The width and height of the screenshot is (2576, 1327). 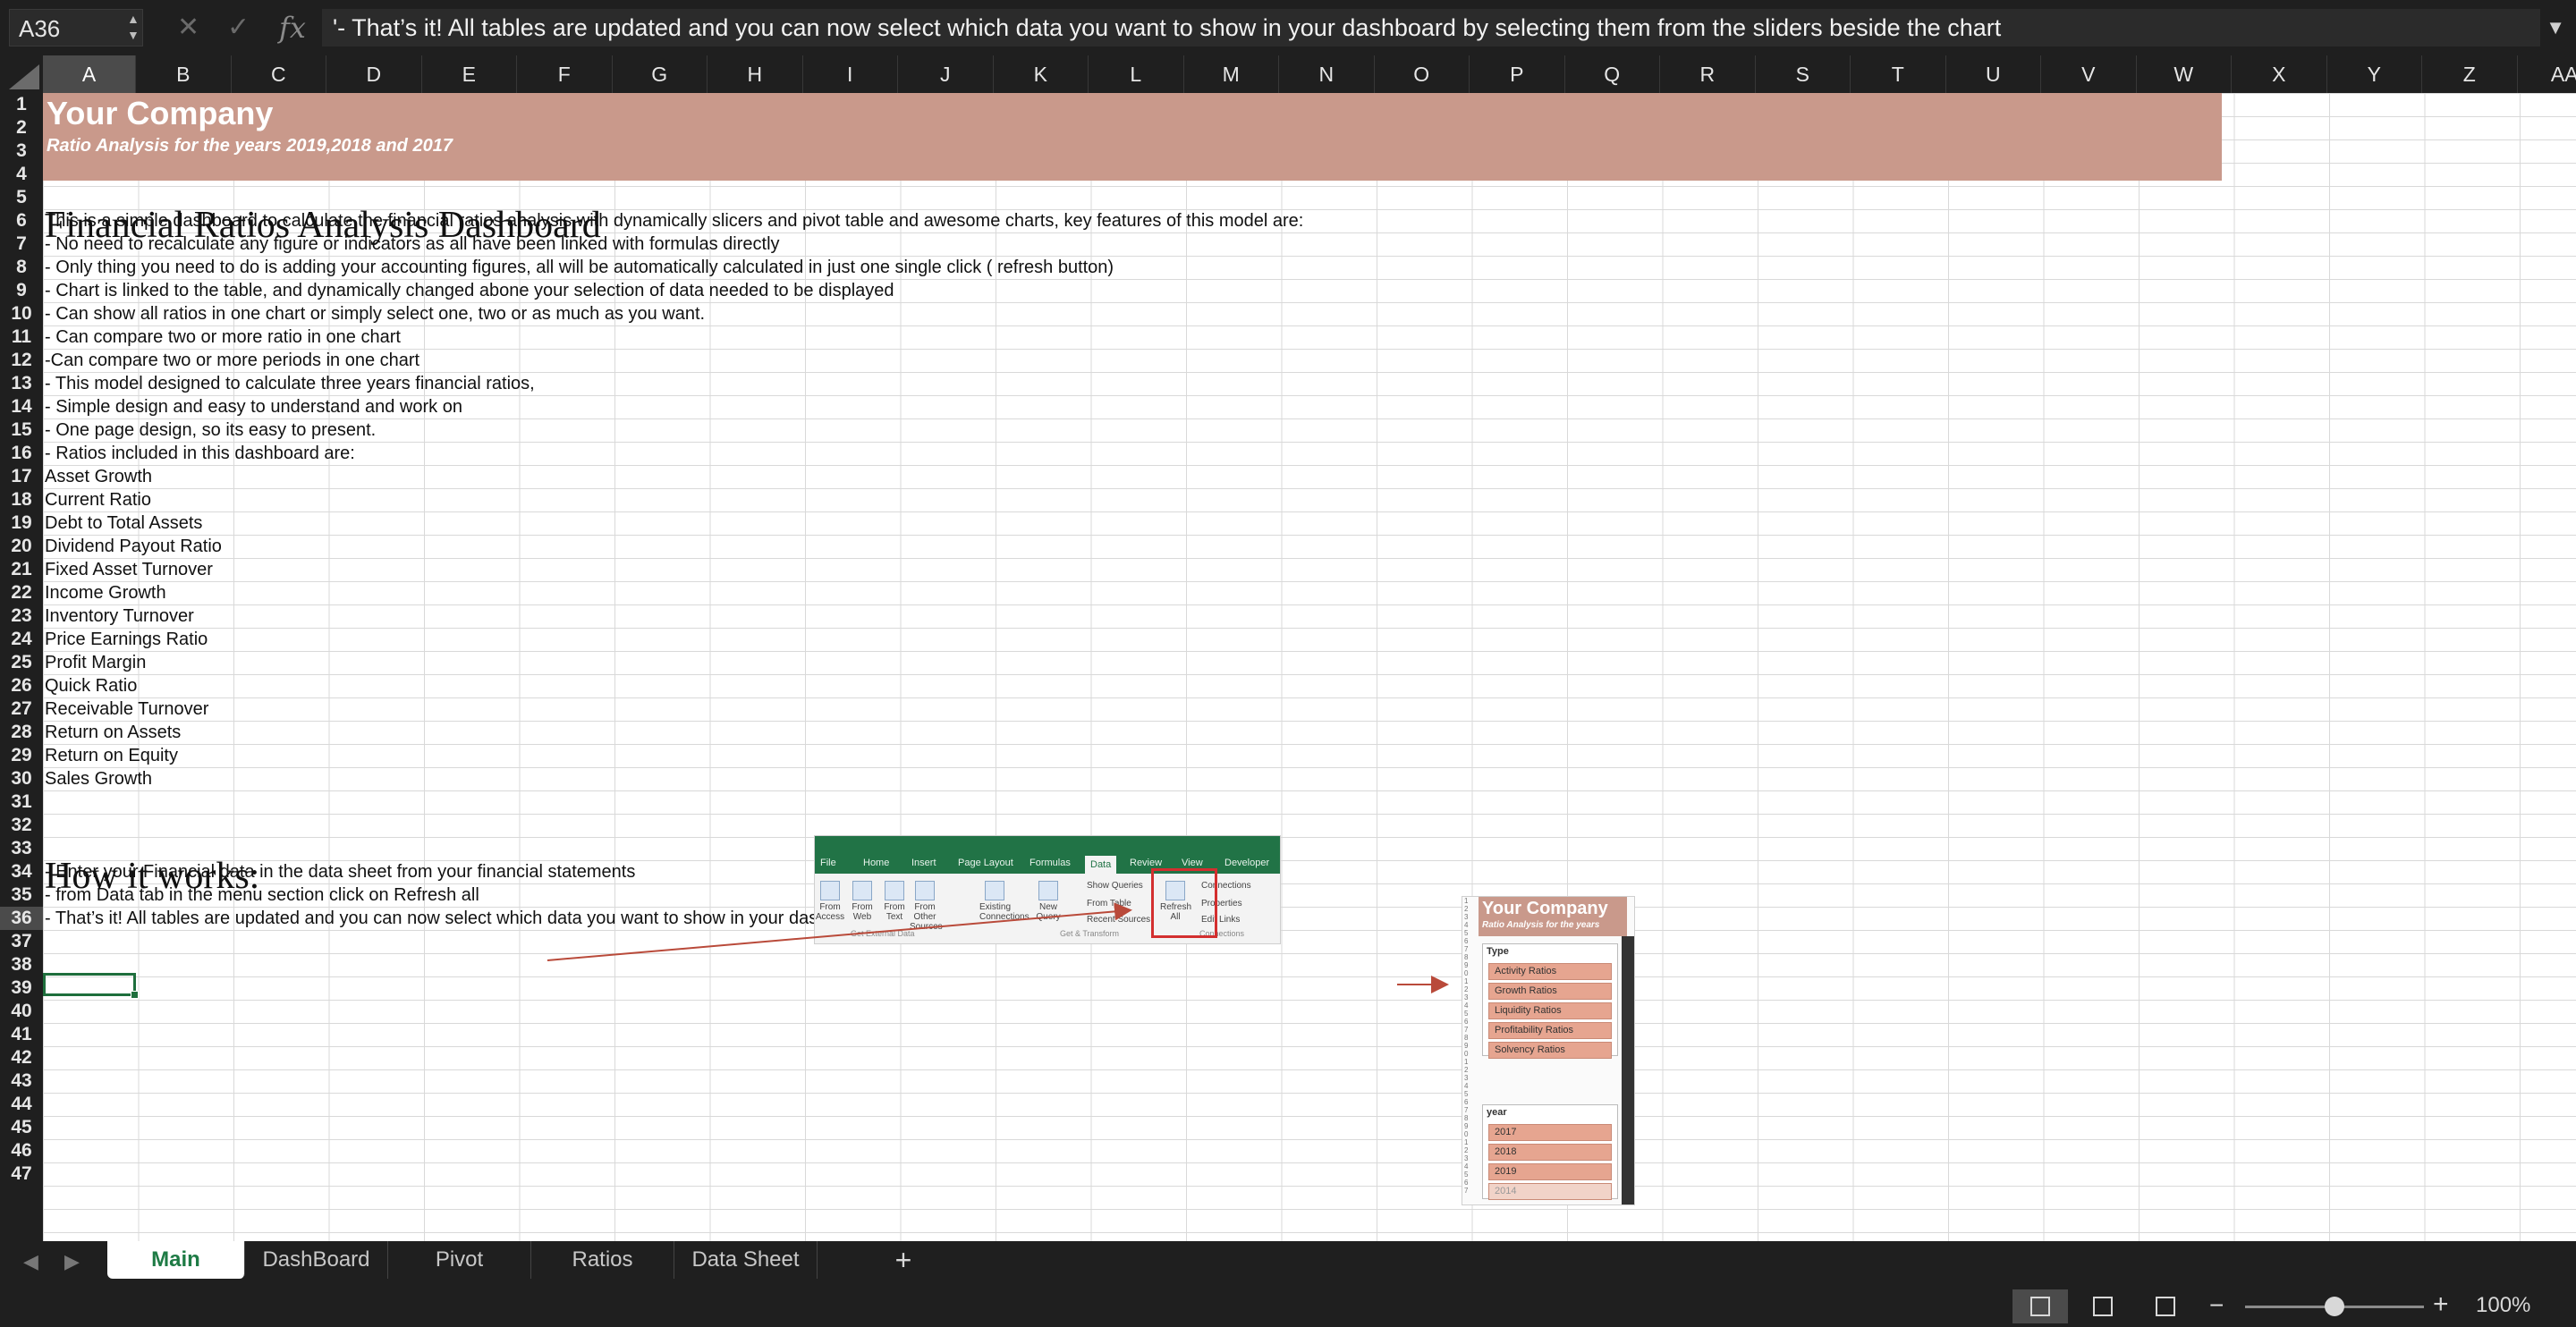 What do you see at coordinates (2555, 28) in the screenshot?
I see `expand-formula-bar-icon: ▼` at bounding box center [2555, 28].